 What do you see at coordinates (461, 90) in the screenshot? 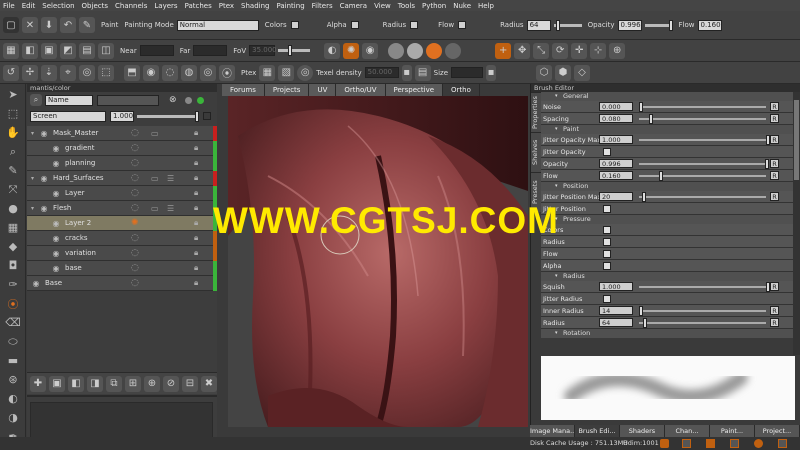
I see `tab-ortho: Ortho` at bounding box center [461, 90].